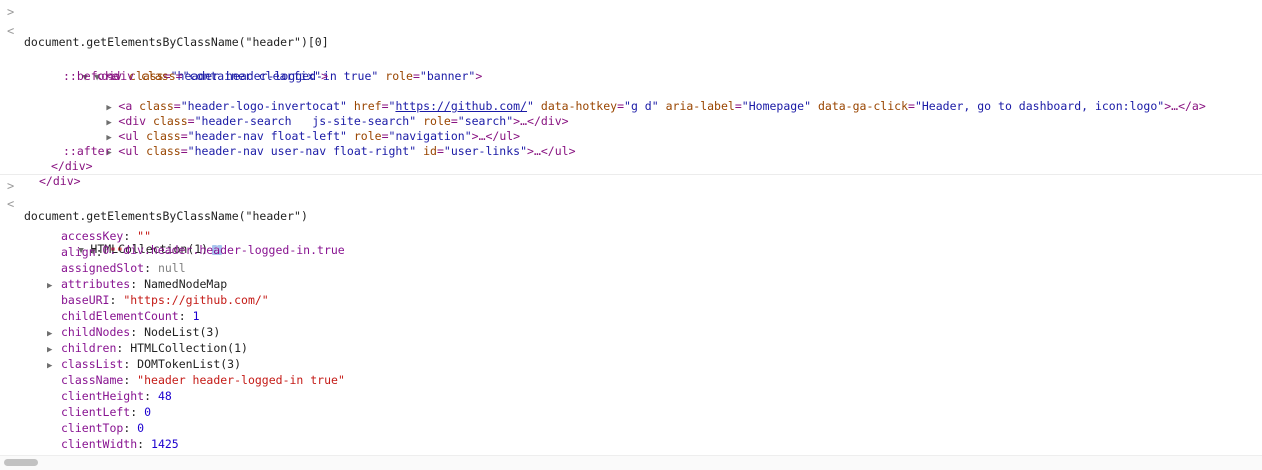 The image size is (1262, 470). Describe the element at coordinates (631, 143) in the screenshot. I see `pseudo-after: ::after` at that location.